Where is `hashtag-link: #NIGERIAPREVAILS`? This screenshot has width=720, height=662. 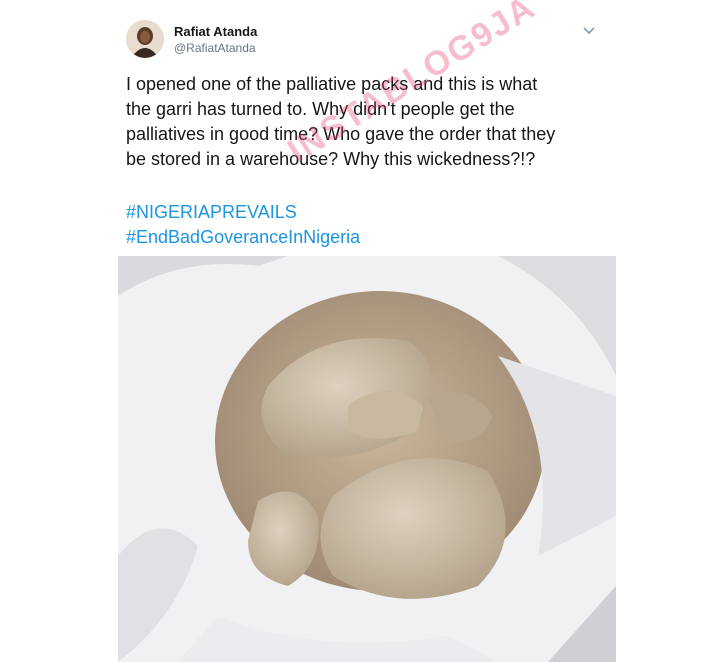 hashtag-link: #NIGERIAPREVAILS is located at coordinates (371, 212).